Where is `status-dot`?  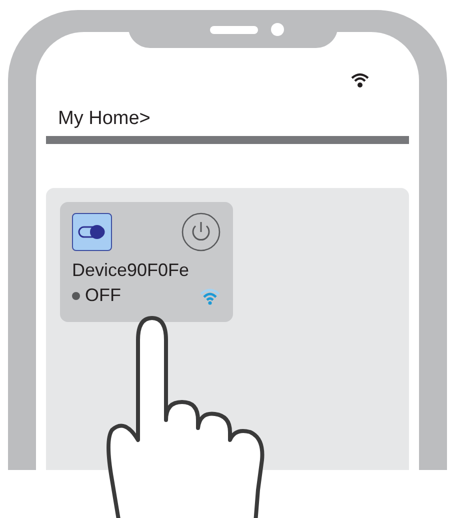 status-dot is located at coordinates (76, 296).